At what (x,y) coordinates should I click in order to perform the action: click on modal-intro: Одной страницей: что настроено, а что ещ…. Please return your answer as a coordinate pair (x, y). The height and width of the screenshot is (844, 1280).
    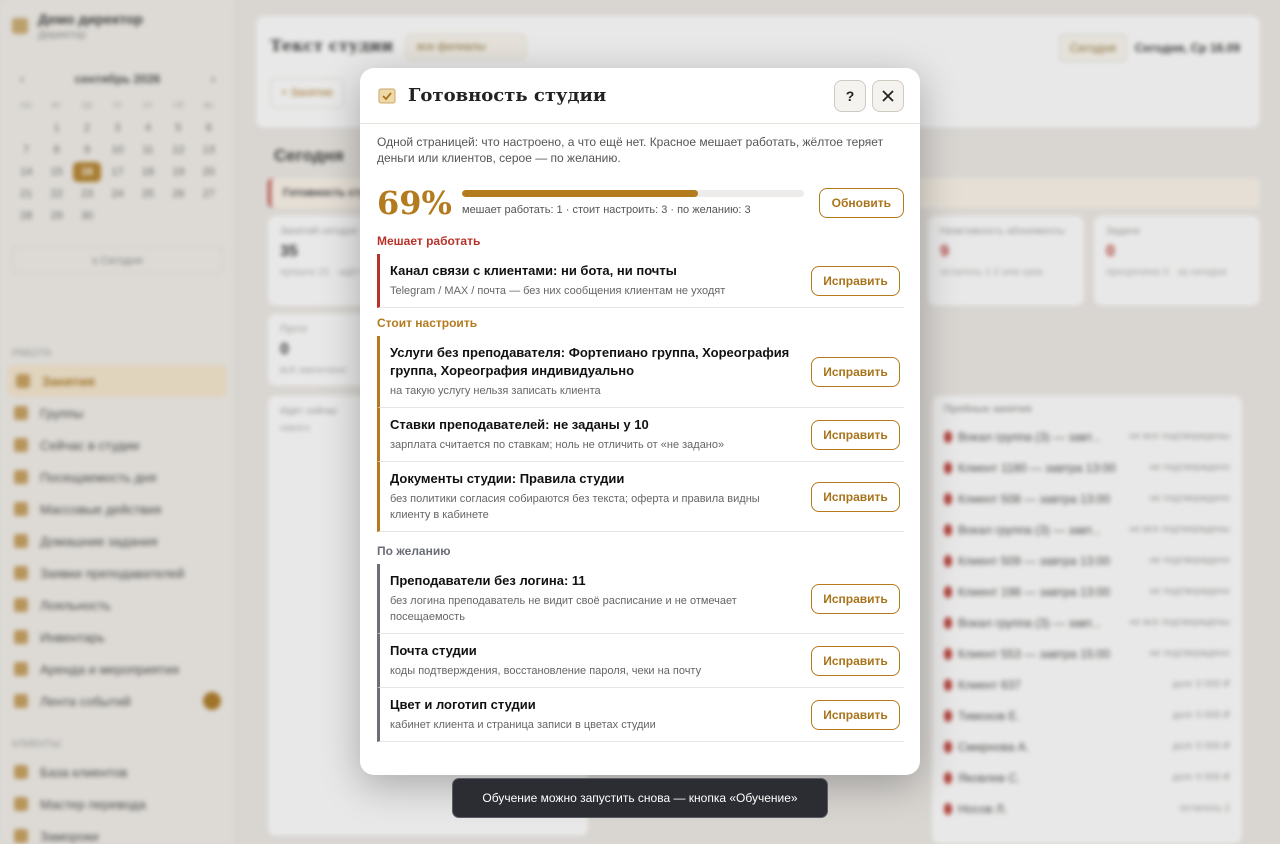
    Looking at the image, I should click on (630, 150).